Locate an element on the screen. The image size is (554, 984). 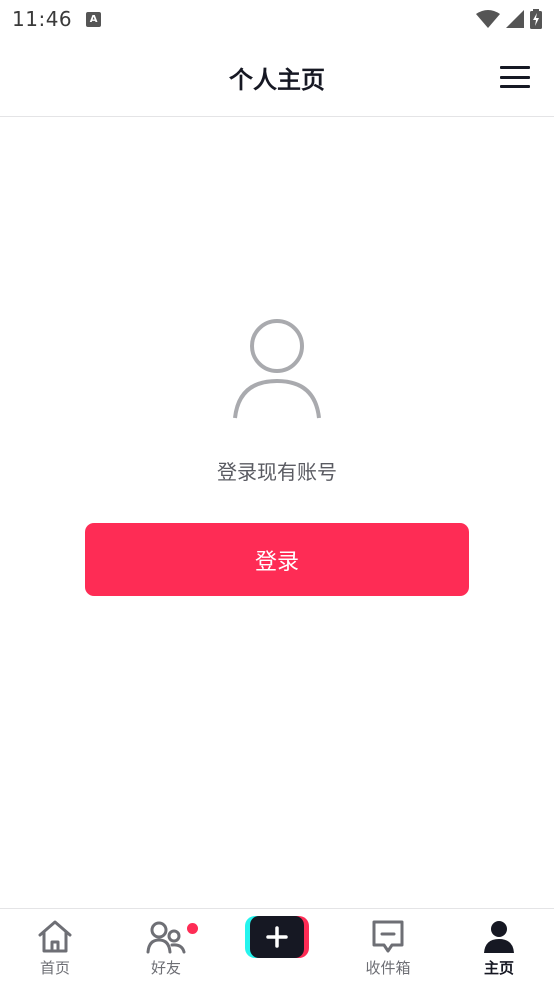
battery-charging-icon is located at coordinates (536, 19).